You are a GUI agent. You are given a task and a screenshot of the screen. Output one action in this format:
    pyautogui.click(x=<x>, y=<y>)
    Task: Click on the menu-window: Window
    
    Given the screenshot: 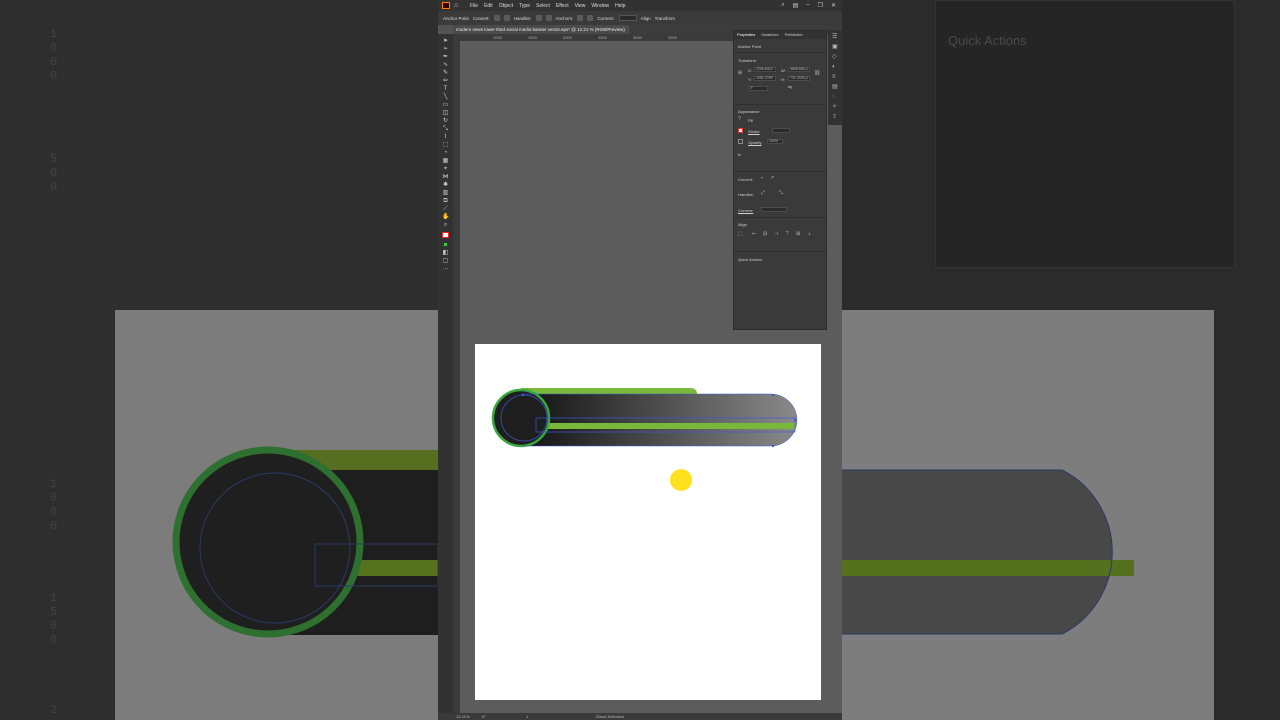 What is the action you would take?
    pyautogui.click(x=600, y=6)
    